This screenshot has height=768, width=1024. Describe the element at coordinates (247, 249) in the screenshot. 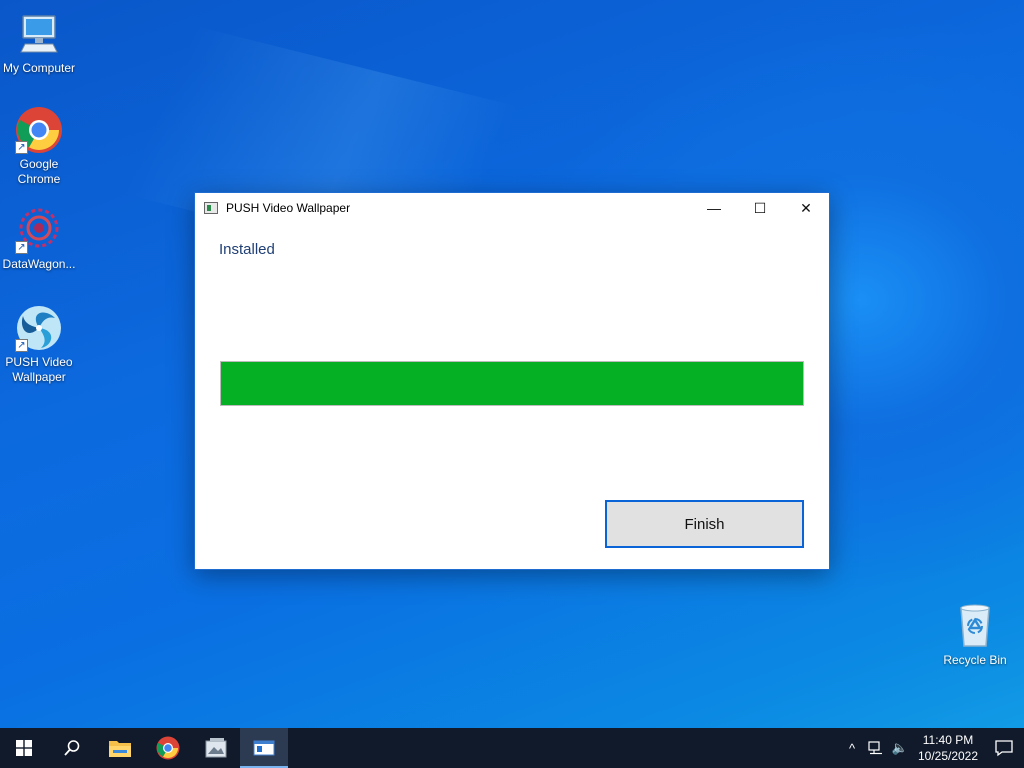

I see `install-status-text: Installed` at that location.